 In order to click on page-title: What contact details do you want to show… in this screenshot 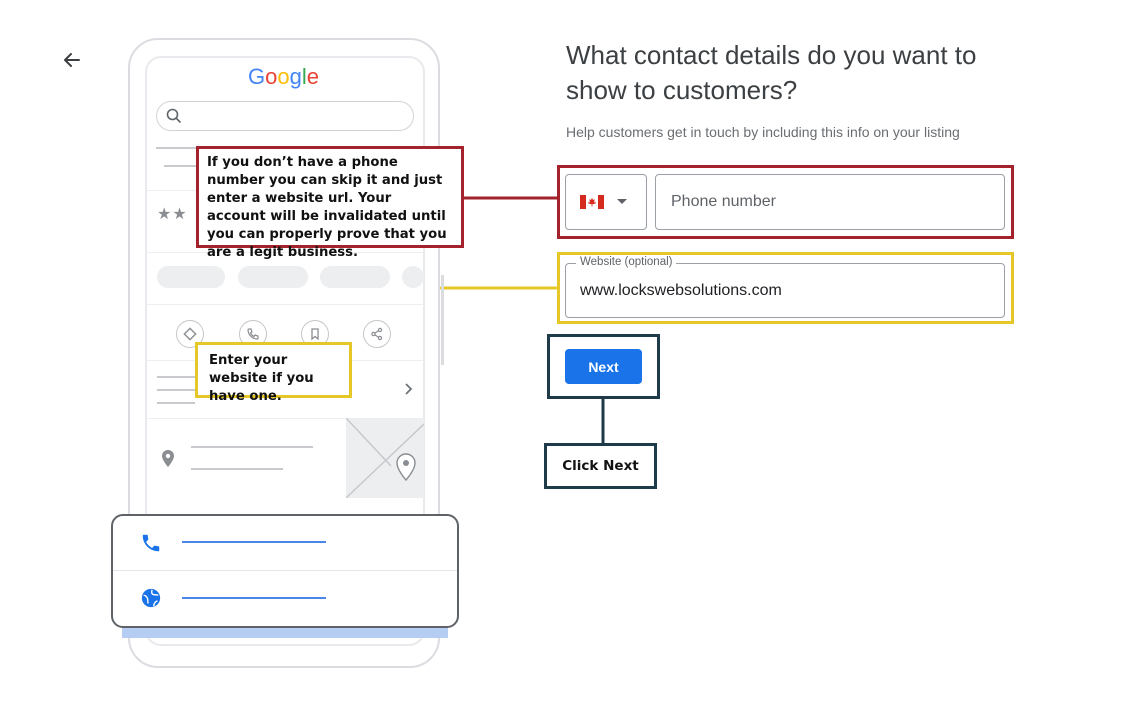, I will do `click(771, 72)`.